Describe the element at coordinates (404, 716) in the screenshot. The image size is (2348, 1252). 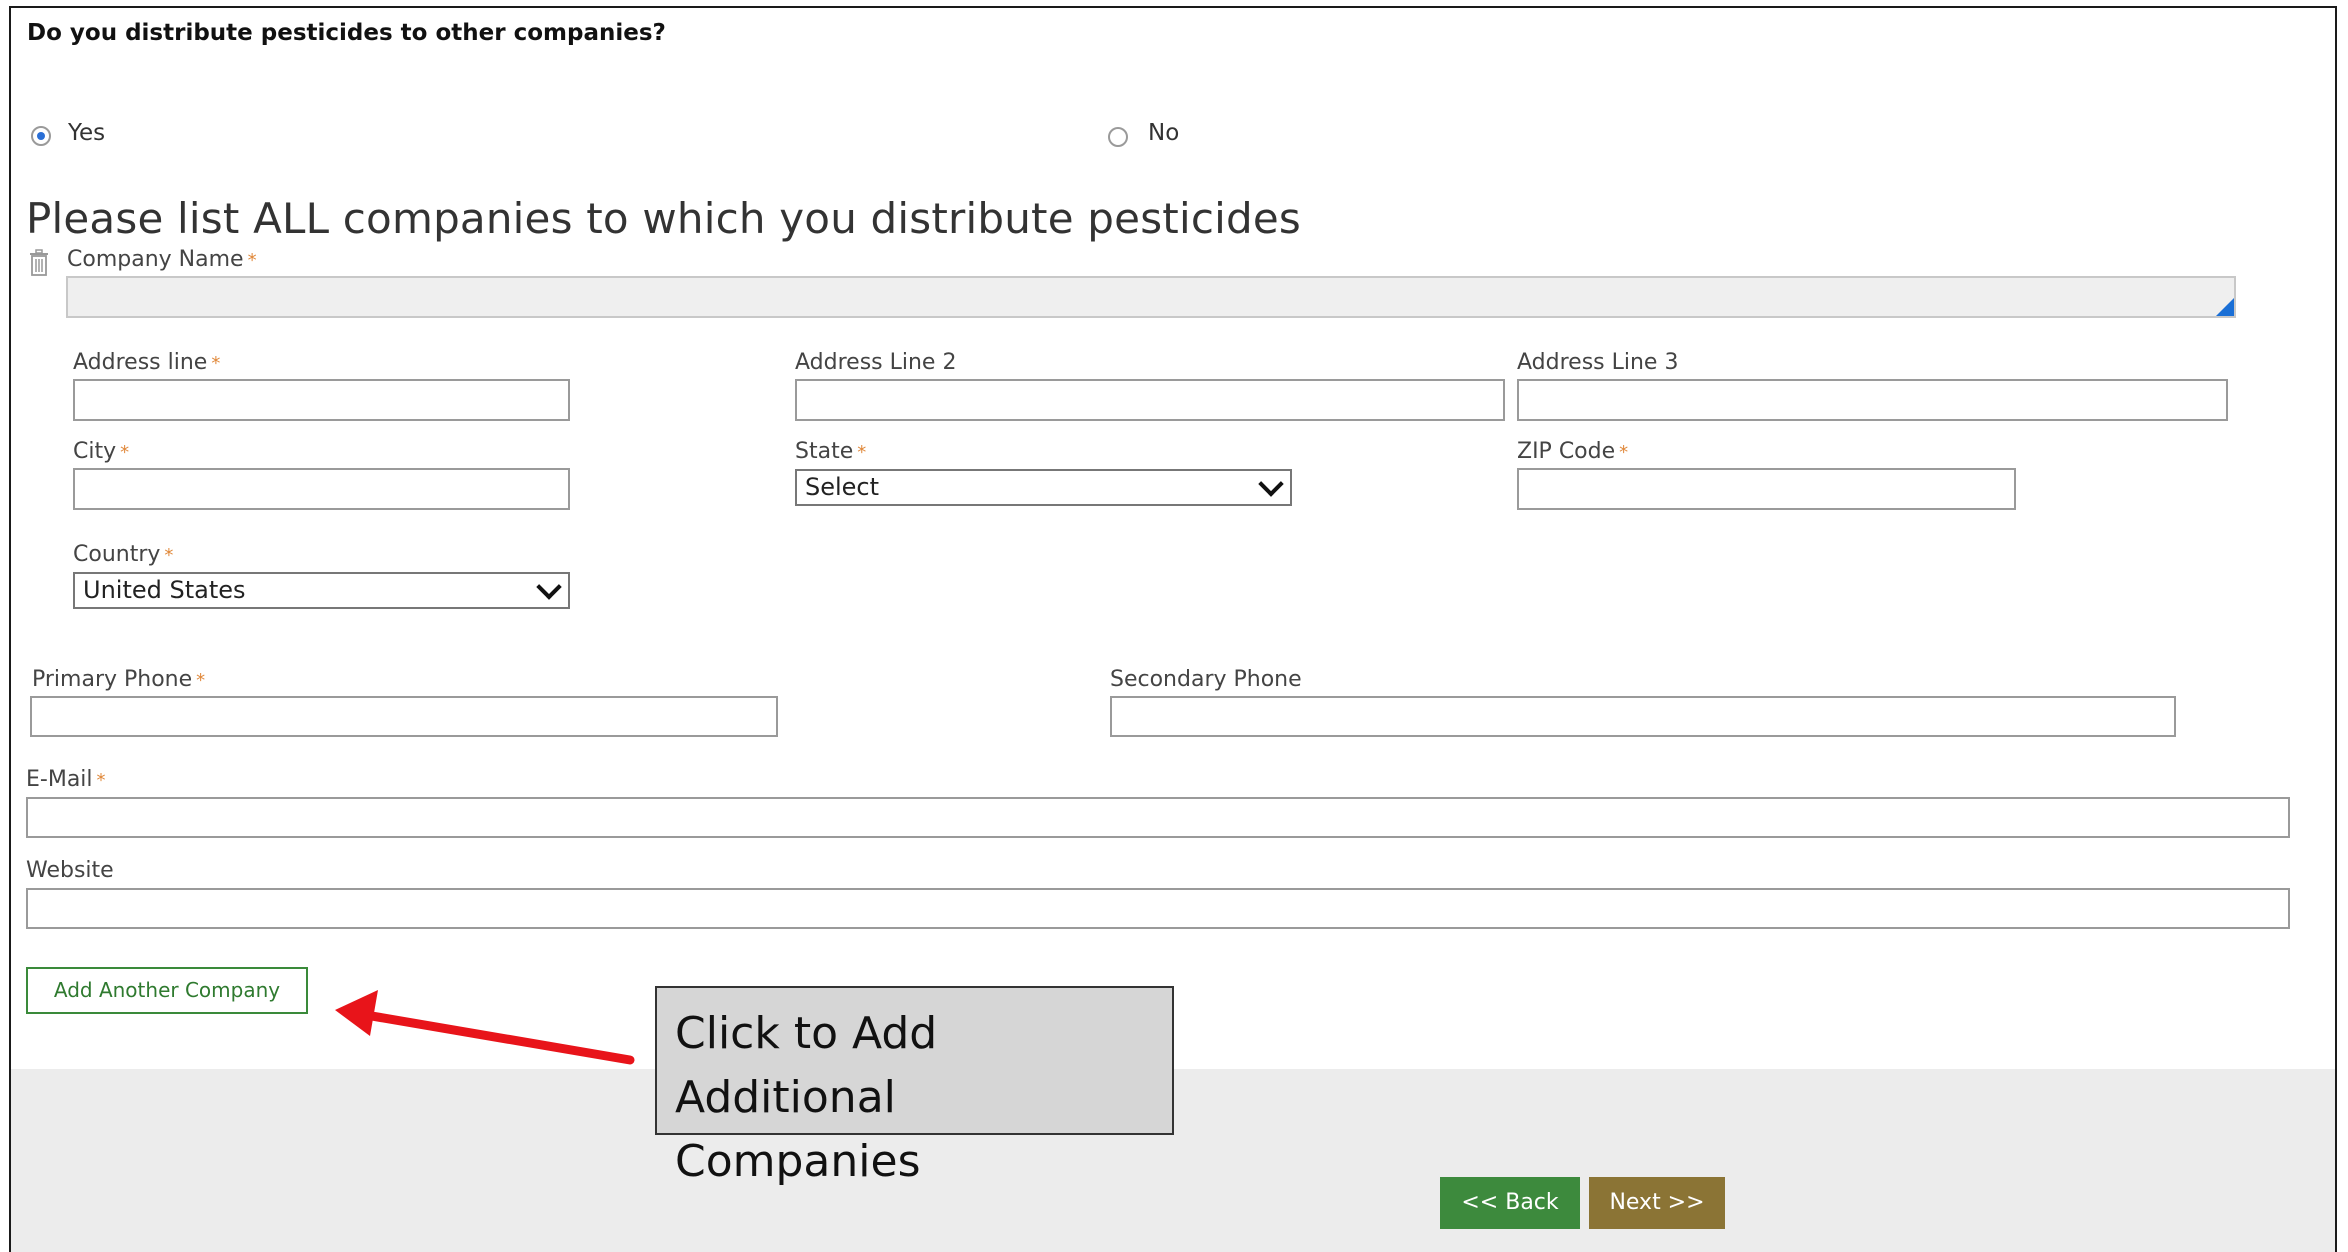
I see `primary-phone-field` at that location.